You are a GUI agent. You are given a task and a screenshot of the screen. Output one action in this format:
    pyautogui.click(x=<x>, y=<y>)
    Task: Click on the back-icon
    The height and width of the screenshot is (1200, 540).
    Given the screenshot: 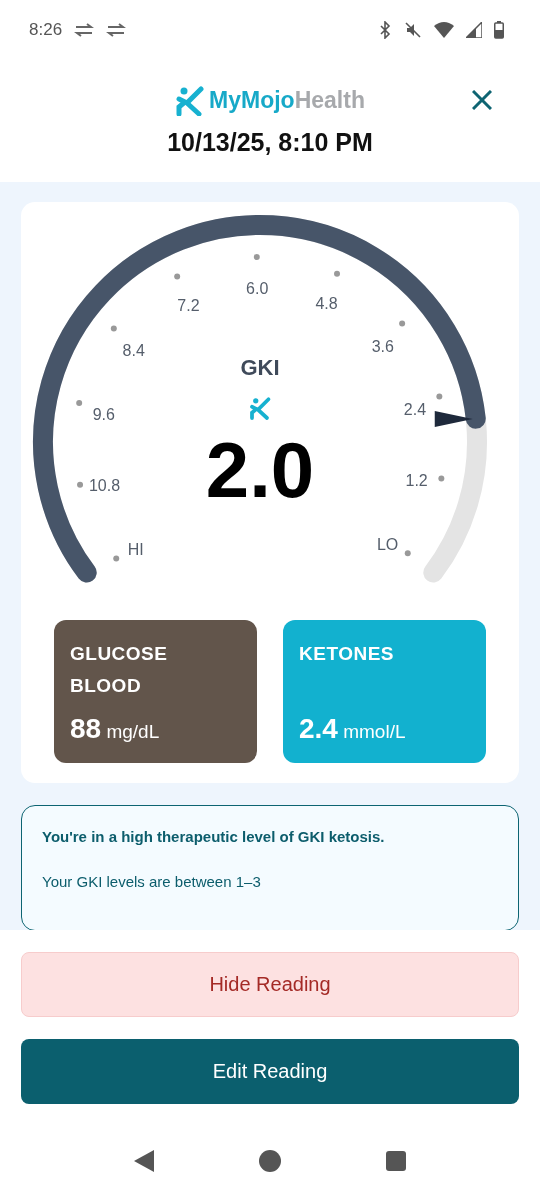 What is the action you would take?
    pyautogui.click(x=144, y=1161)
    